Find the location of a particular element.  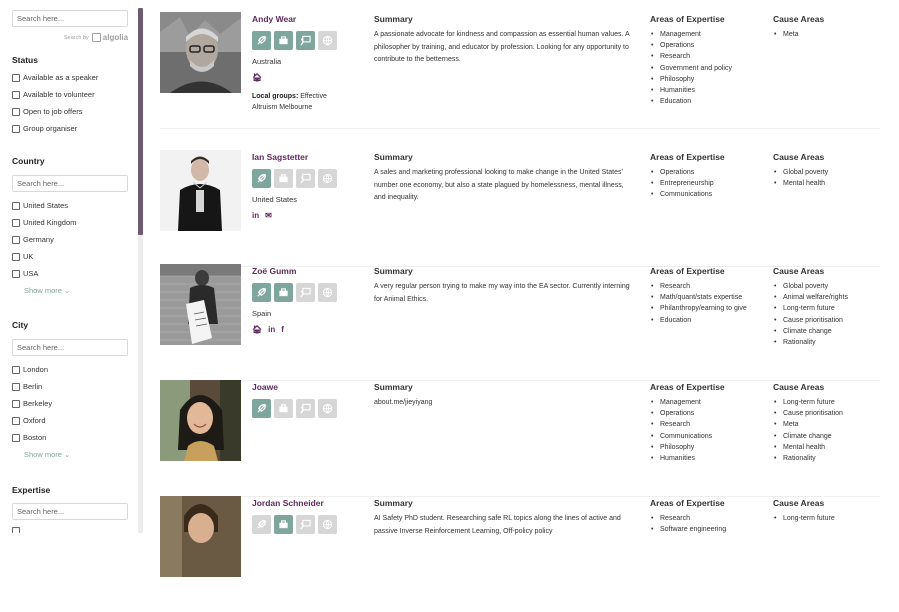

presentation-icon is located at coordinates (305, 408).